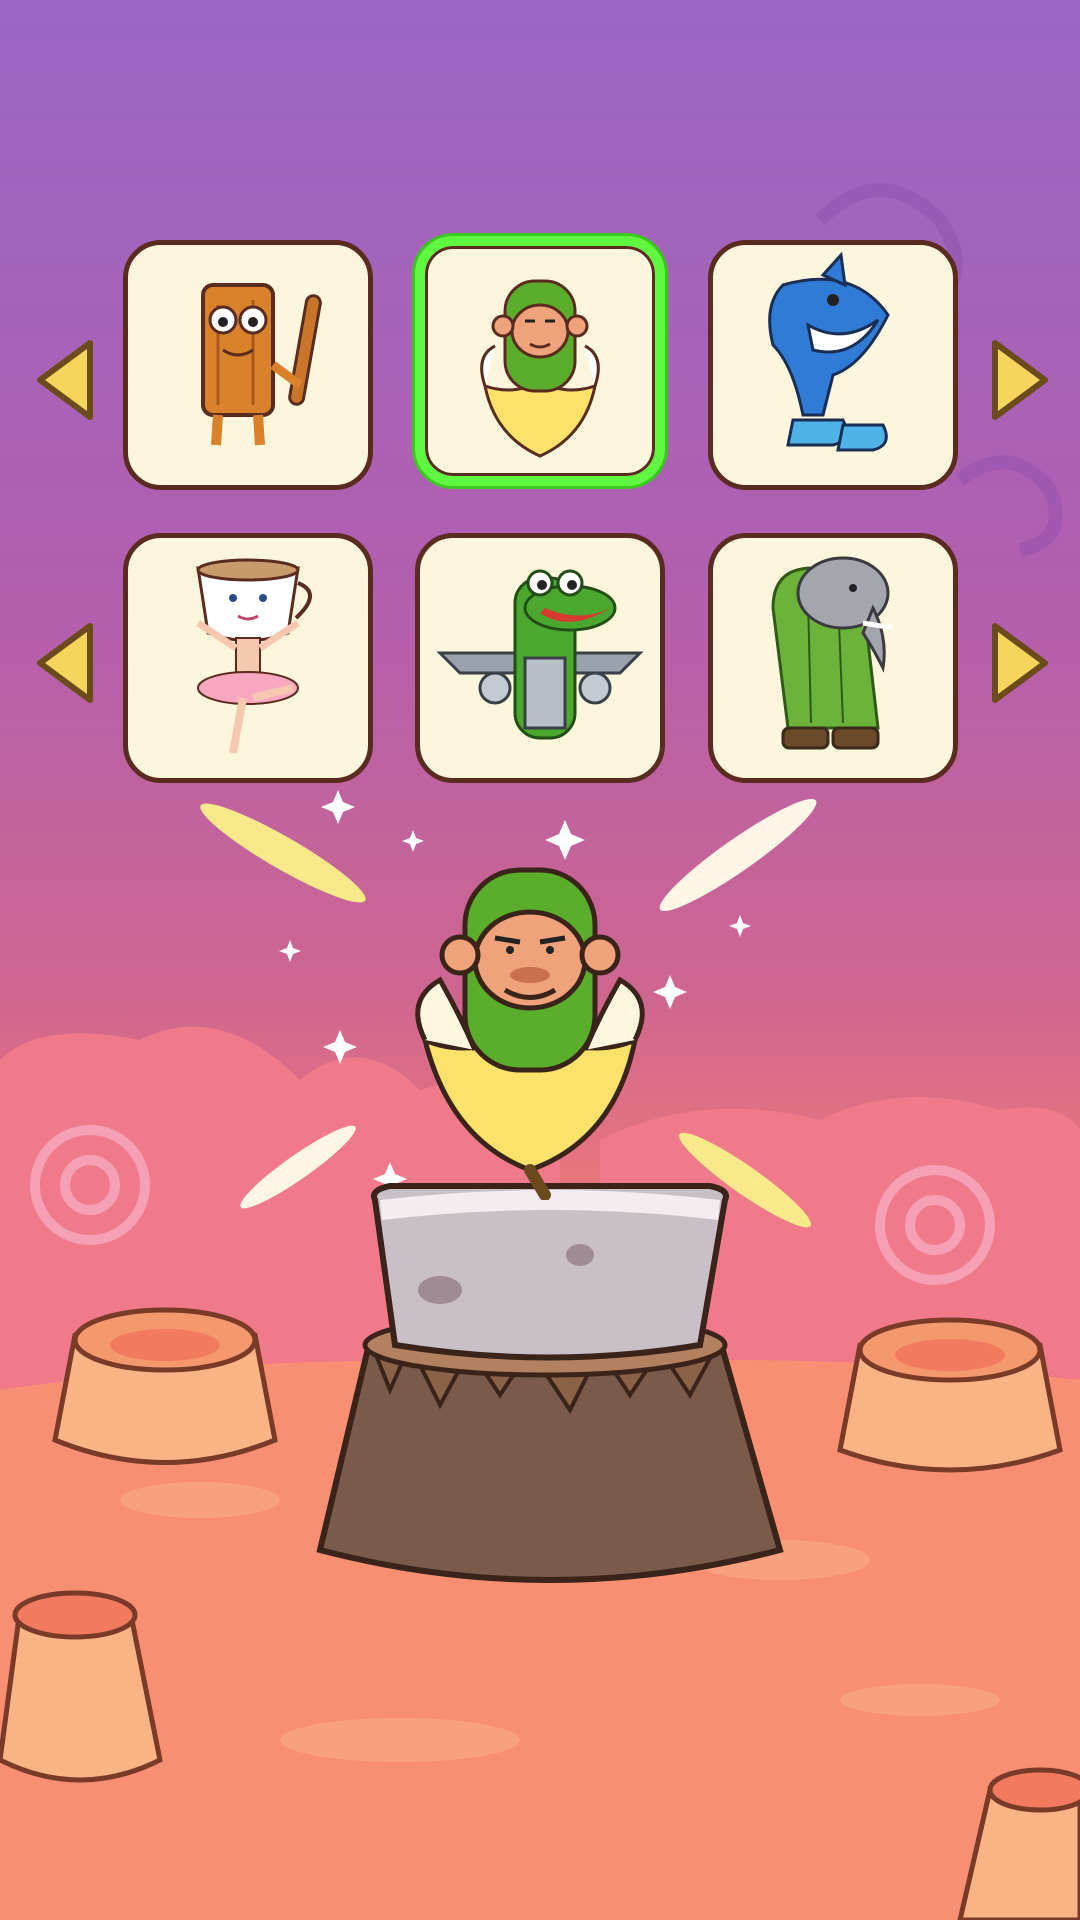  Describe the element at coordinates (165, 1386) in the screenshot. I see `crater-left` at that location.